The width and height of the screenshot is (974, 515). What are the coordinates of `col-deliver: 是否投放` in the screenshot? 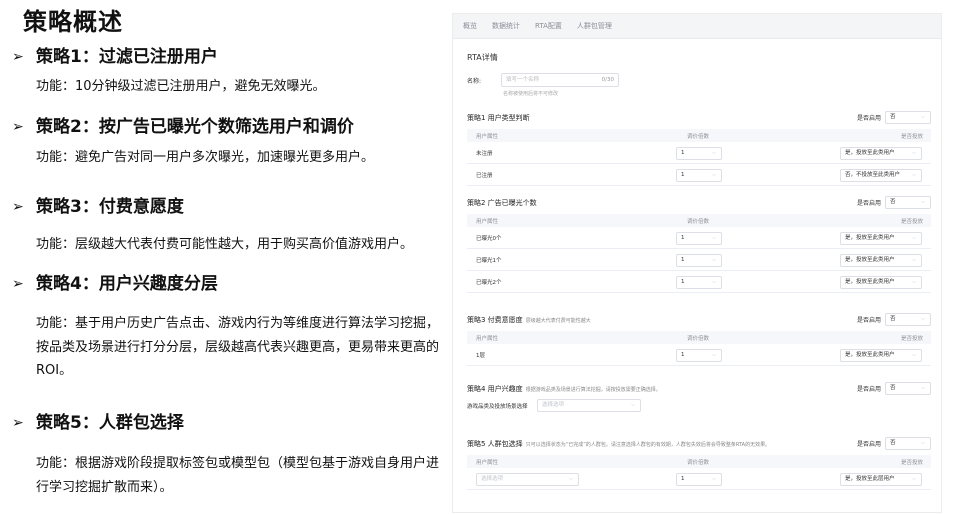 It's located at (911, 339).